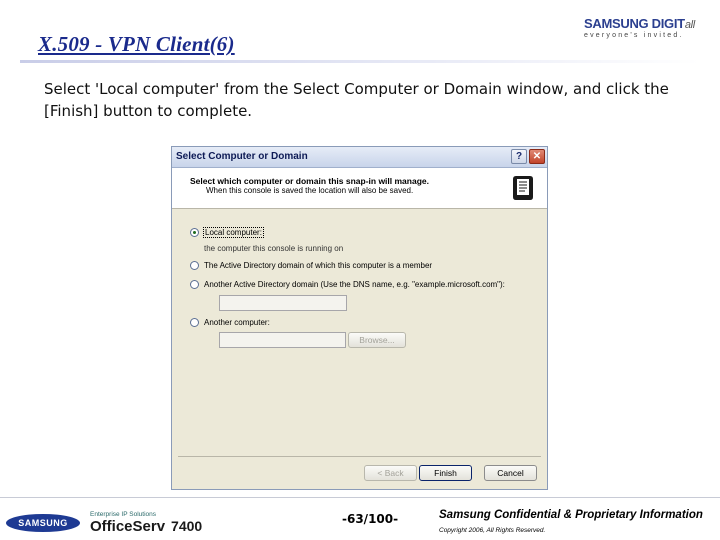 The height and width of the screenshot is (540, 720). I want to click on footer-tagline: Enterprise IP Solutions, so click(123, 514).